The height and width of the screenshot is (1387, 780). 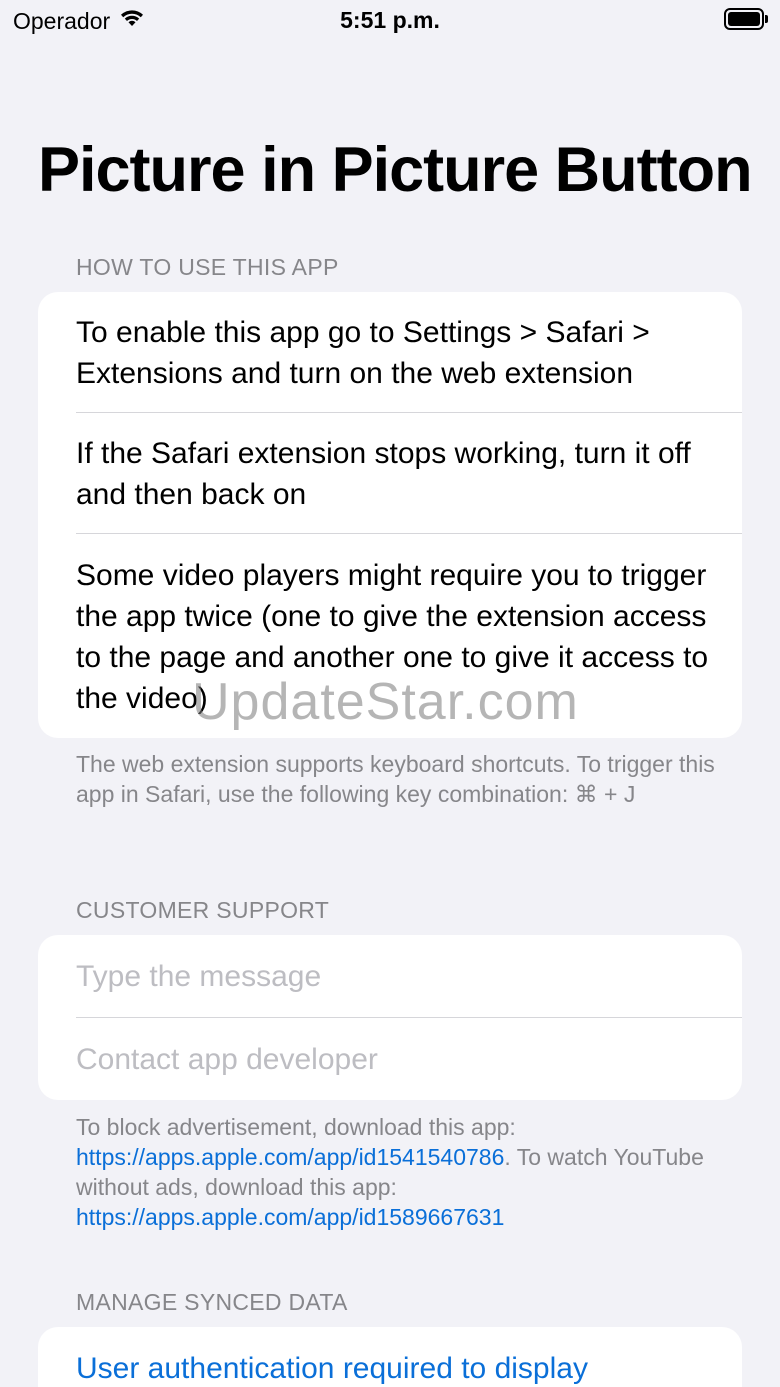 What do you see at coordinates (290, 1157) in the screenshot?
I see `adblock-app-link: https://apps.apple.com/app/id1541540786` at bounding box center [290, 1157].